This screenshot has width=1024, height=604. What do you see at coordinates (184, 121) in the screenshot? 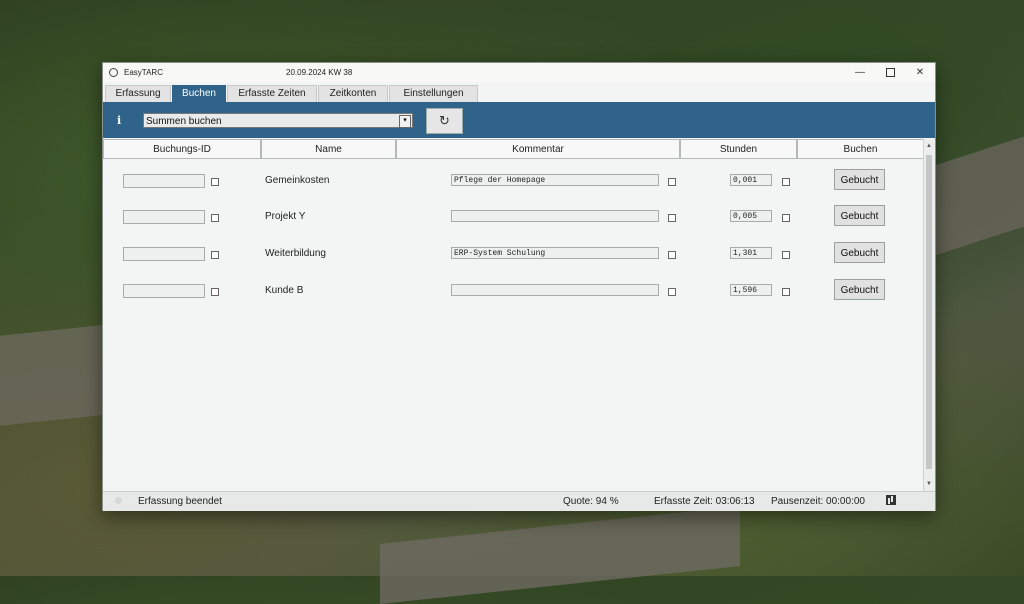
I see `booking-mode-value: Summen buchen` at bounding box center [184, 121].